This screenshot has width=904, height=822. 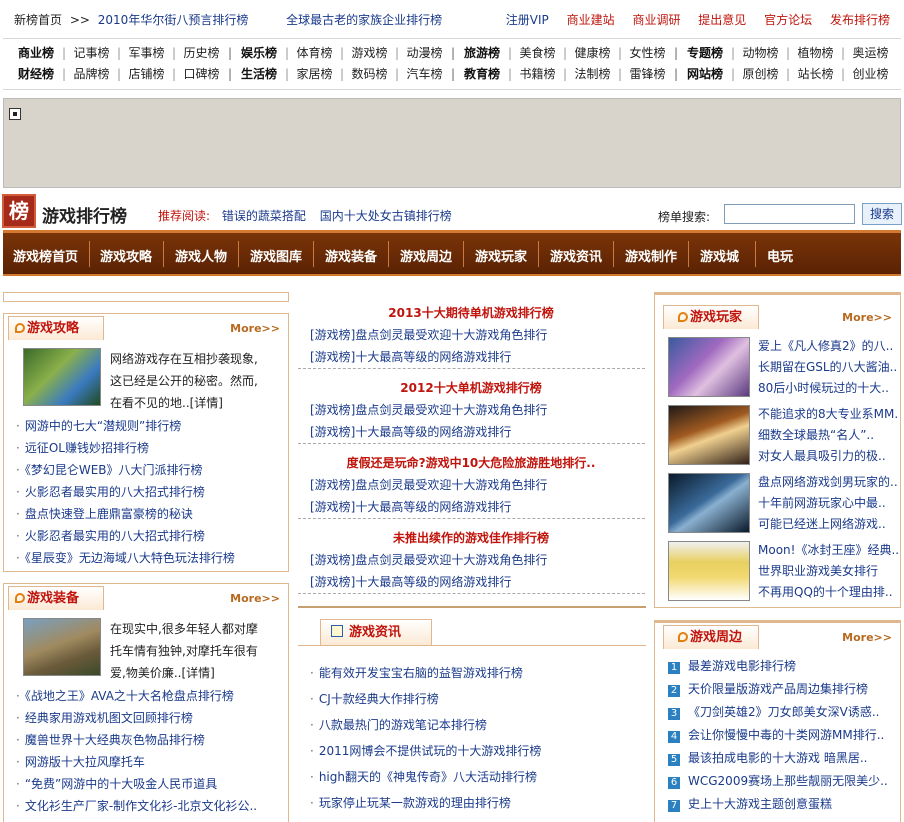 What do you see at coordinates (471, 462) in the screenshot?
I see `section-title: 度假还是玩命?游戏中10大危险旅游胜地排行..` at bounding box center [471, 462].